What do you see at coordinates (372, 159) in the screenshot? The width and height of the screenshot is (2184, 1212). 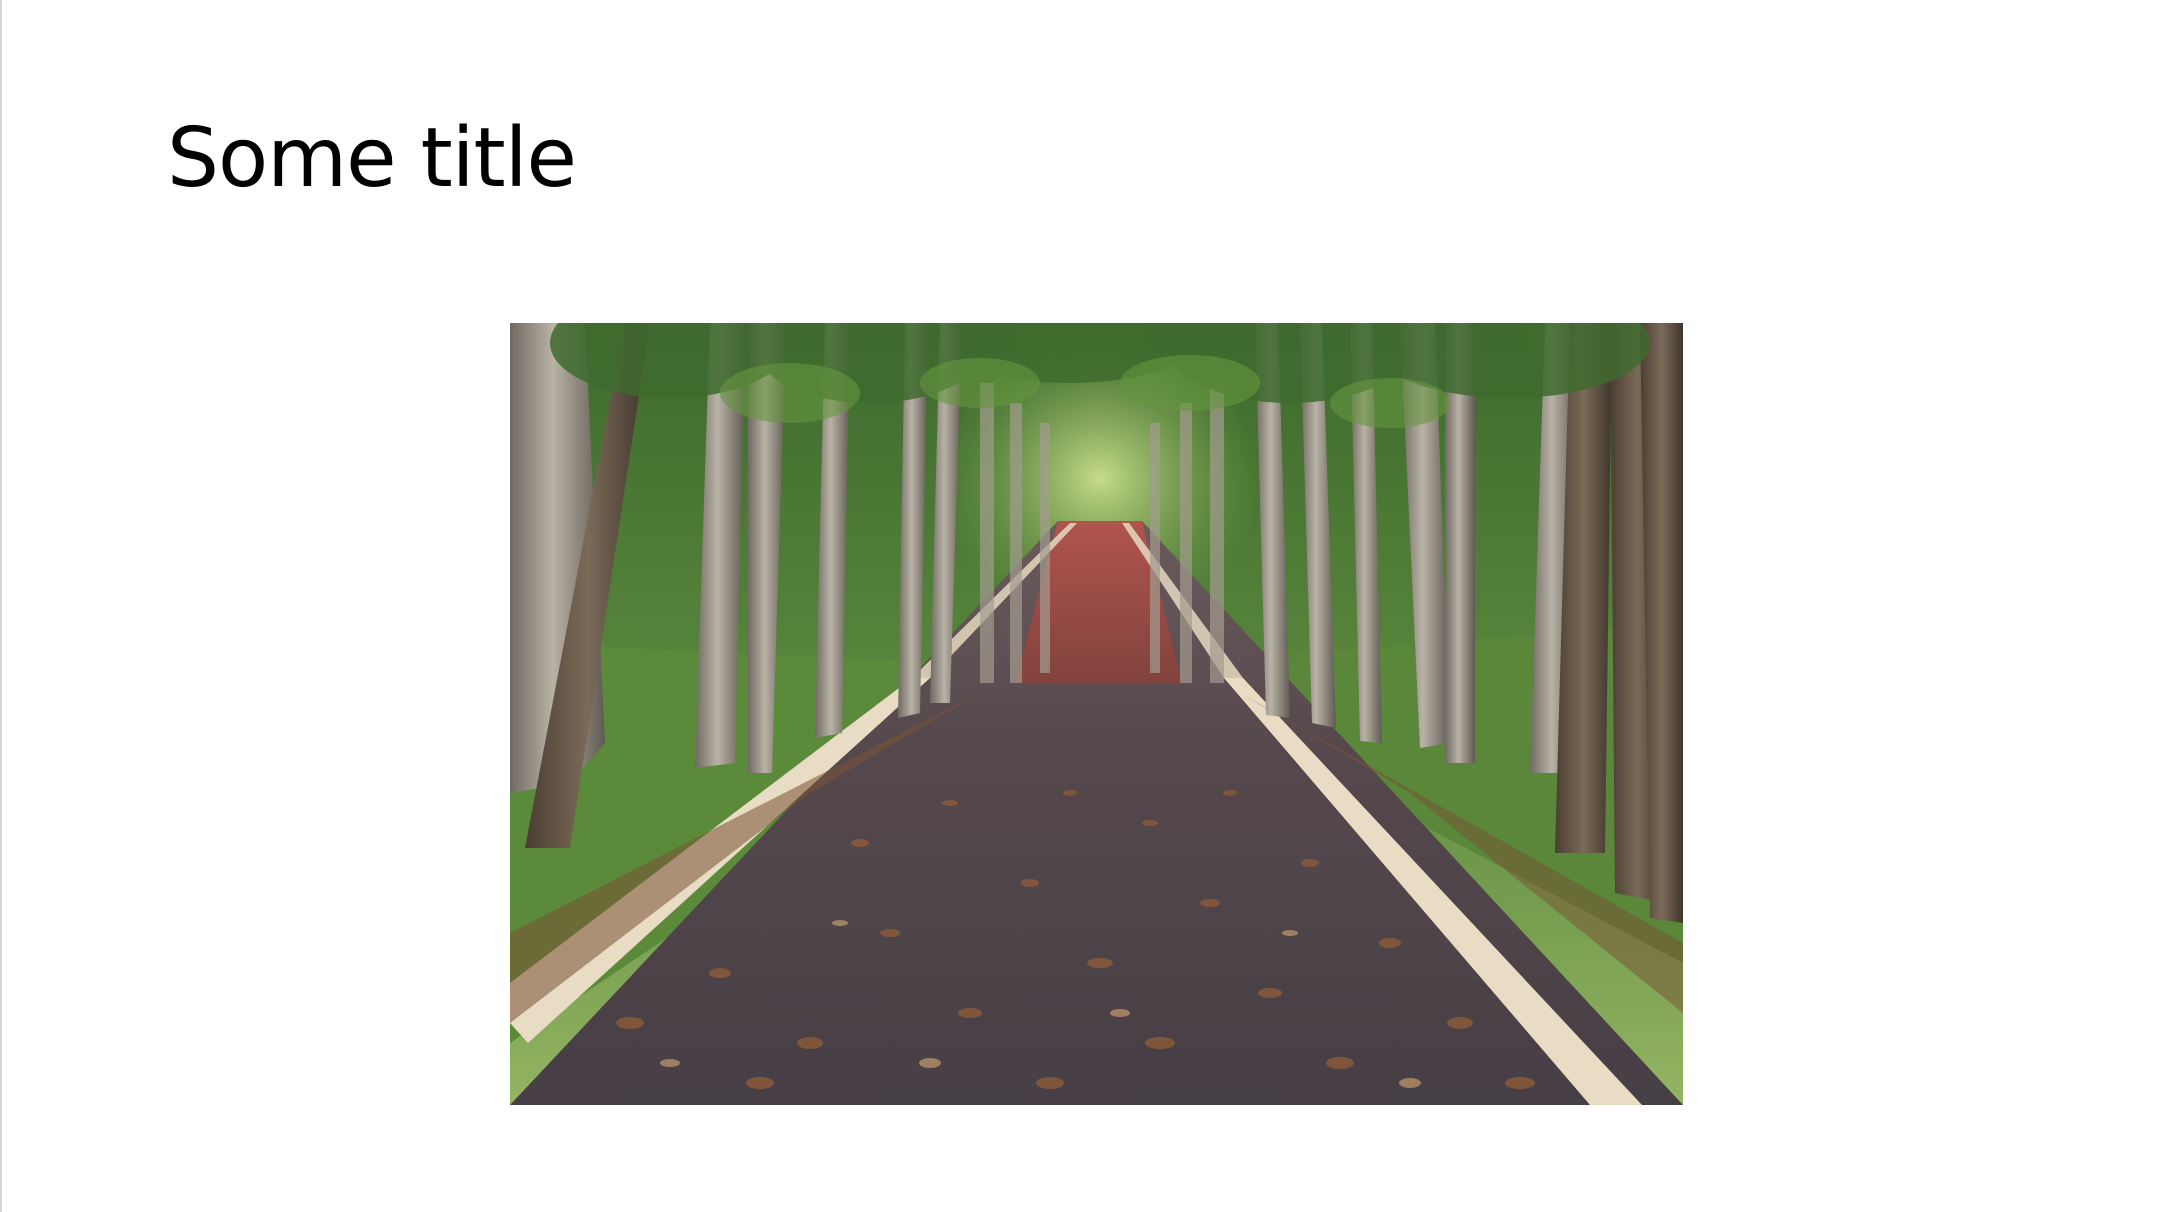 I see `slide-title: Some title` at bounding box center [372, 159].